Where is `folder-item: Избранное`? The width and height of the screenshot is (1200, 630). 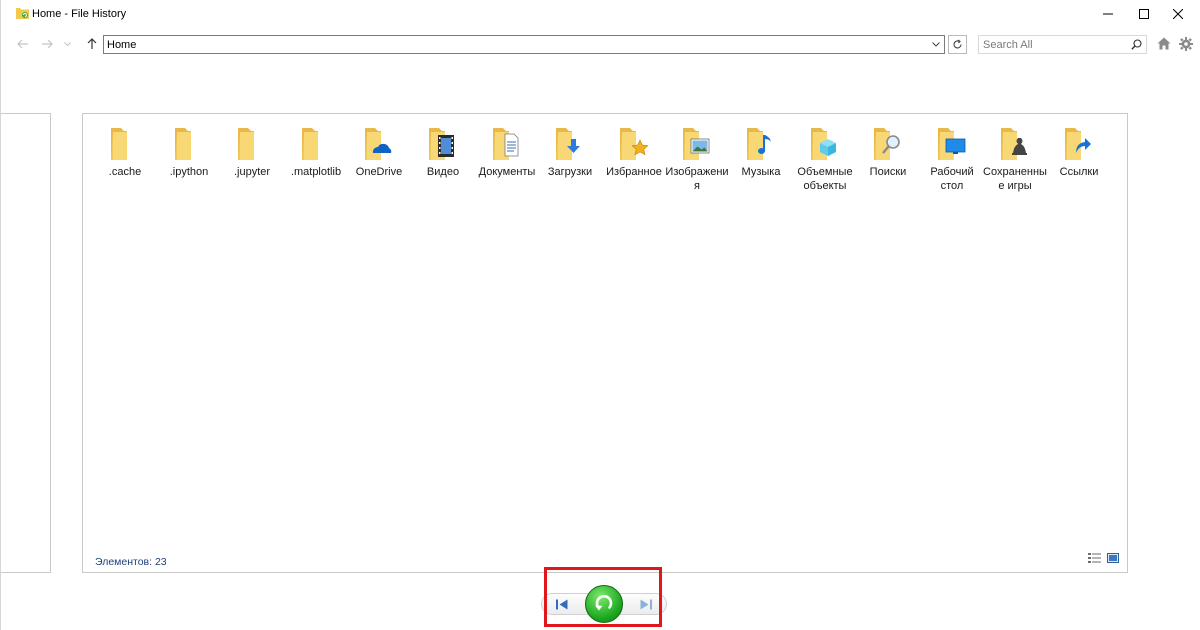
folder-item: Избранное is located at coordinates (634, 161).